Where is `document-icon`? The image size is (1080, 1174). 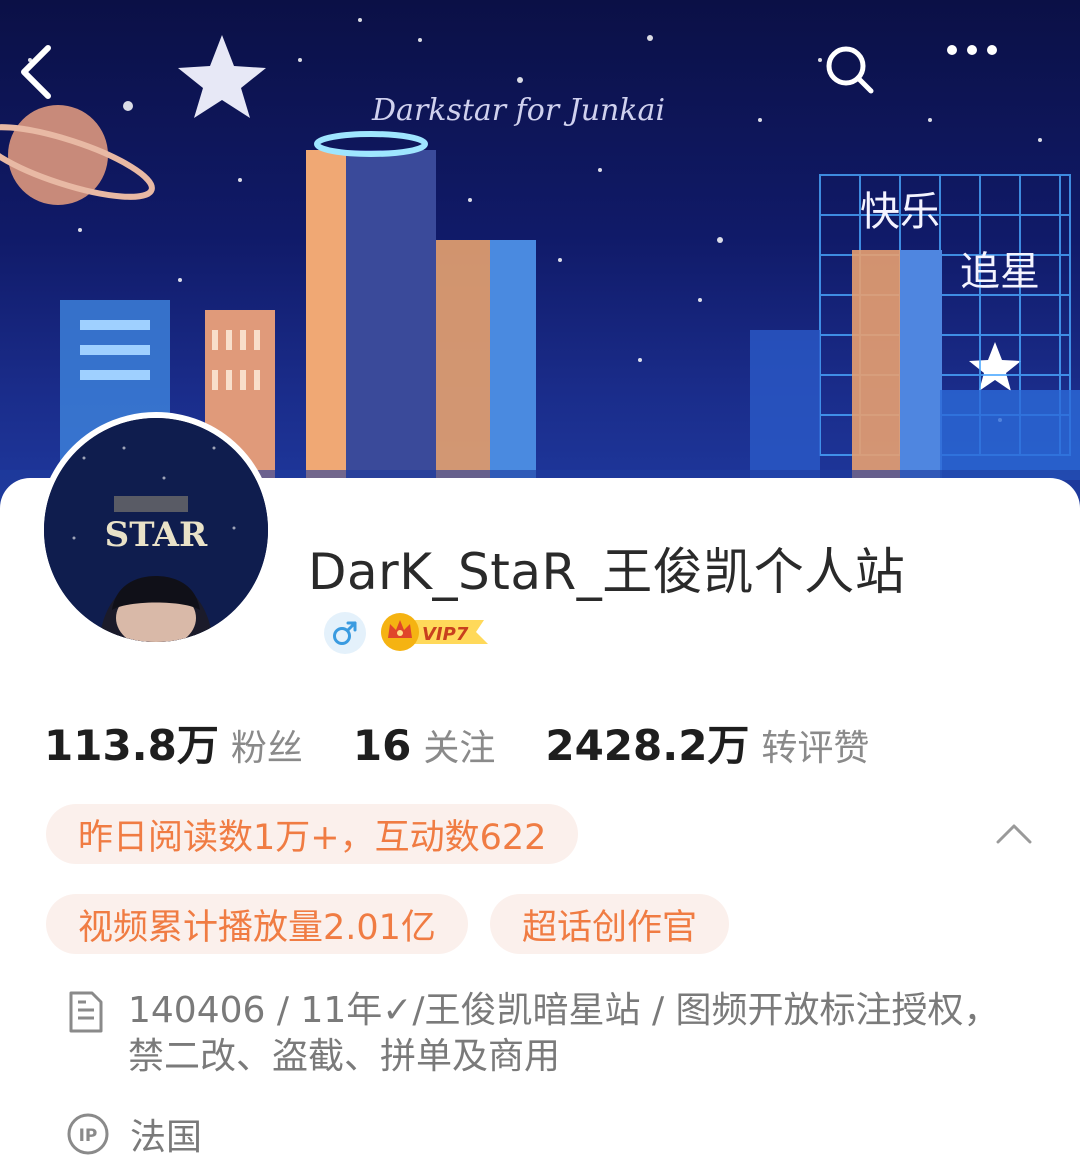
document-icon is located at coordinates (86, 1012).